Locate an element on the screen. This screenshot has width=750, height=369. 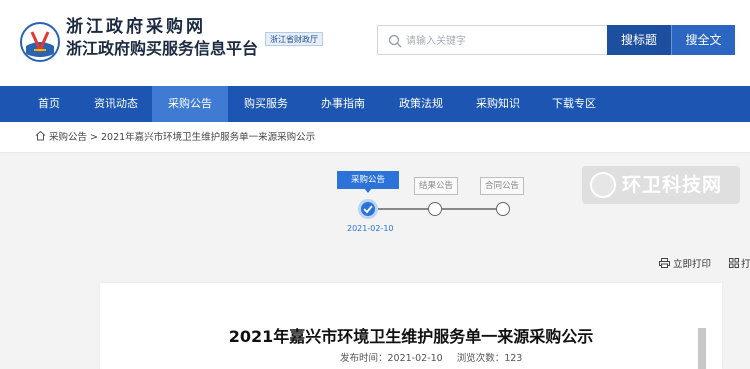
home-icon is located at coordinates (40, 135).